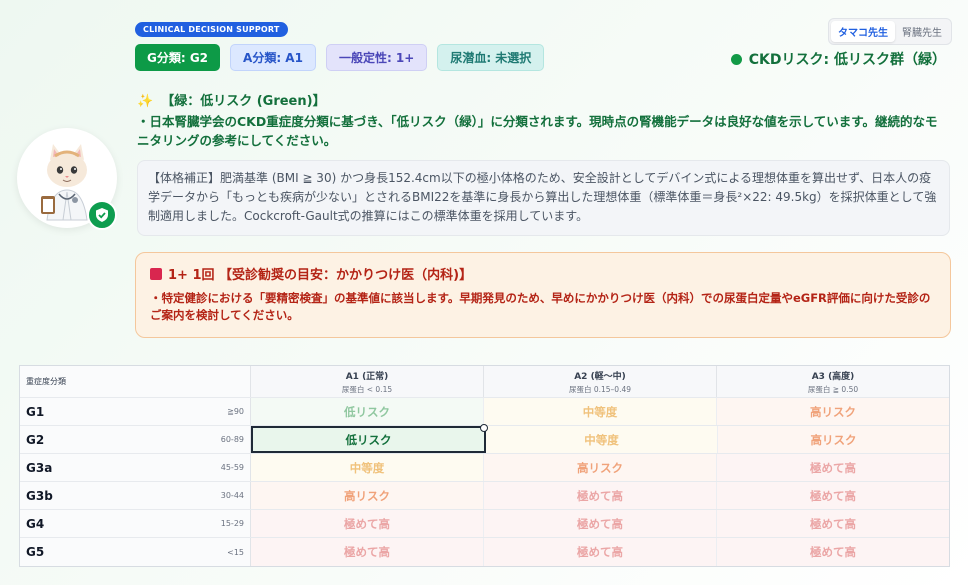  Describe the element at coordinates (369, 438) in the screenshot. I see `risk-cell-selected: 低リスク` at that location.